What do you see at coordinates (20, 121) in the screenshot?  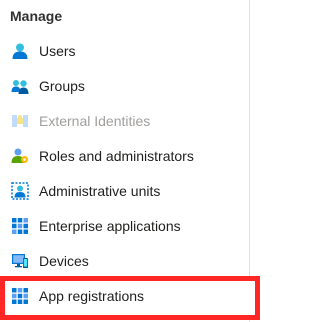 I see `external-identities-icon` at bounding box center [20, 121].